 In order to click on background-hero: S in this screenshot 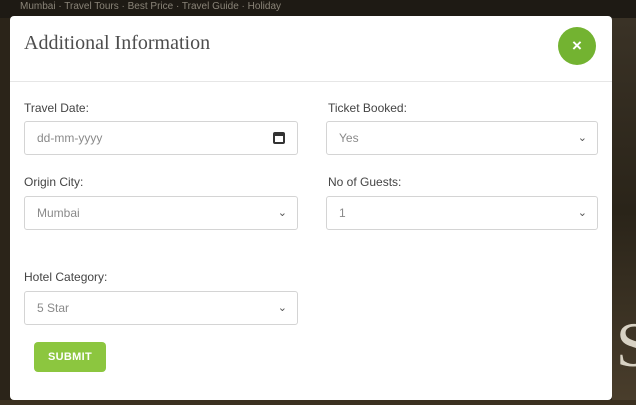, I will do `click(624, 211)`.